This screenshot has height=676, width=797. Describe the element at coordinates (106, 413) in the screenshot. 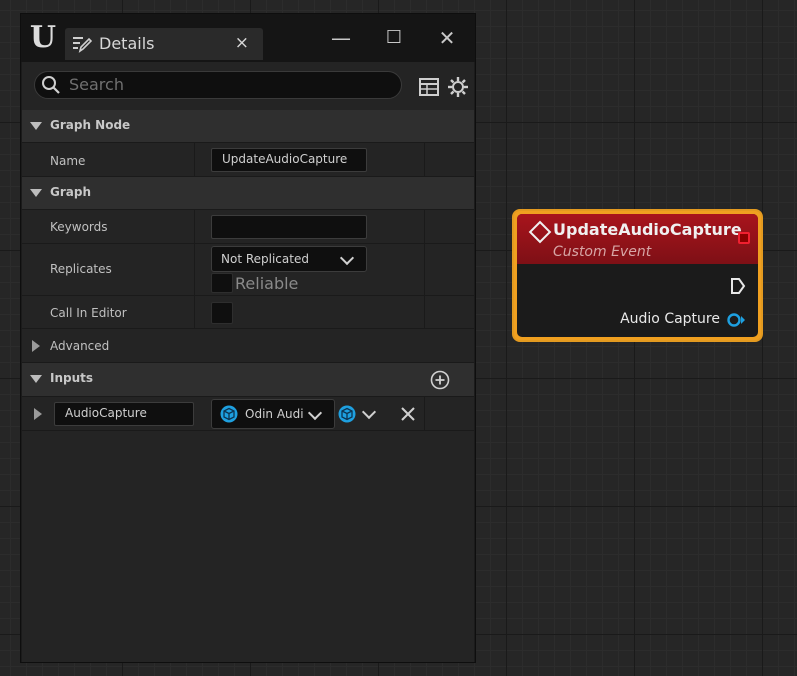

I see `param-name-value: AudioCapture` at that location.